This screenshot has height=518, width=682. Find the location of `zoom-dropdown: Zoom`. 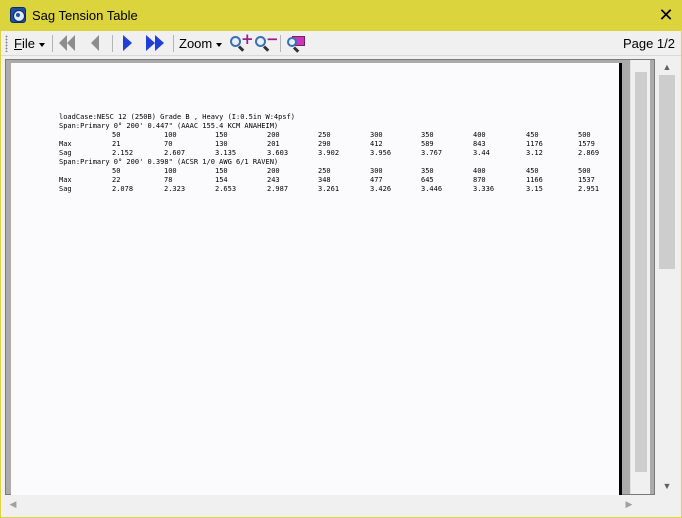

zoom-dropdown: Zoom is located at coordinates (201, 43).